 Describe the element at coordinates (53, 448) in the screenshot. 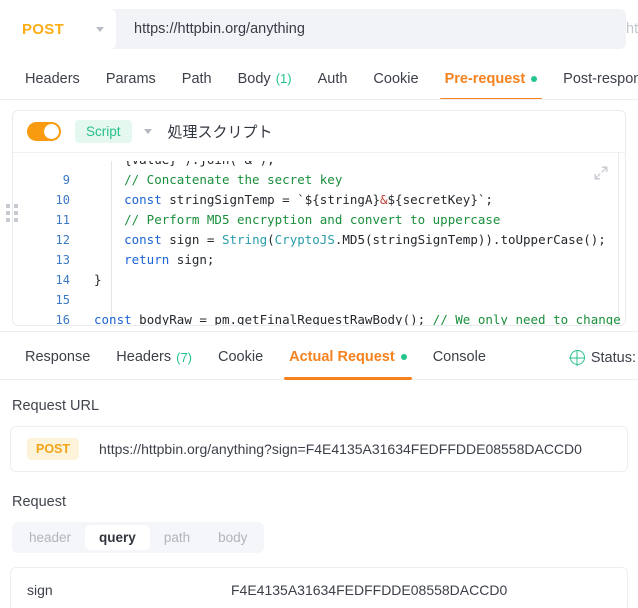

I see `method-badge: POST` at that location.